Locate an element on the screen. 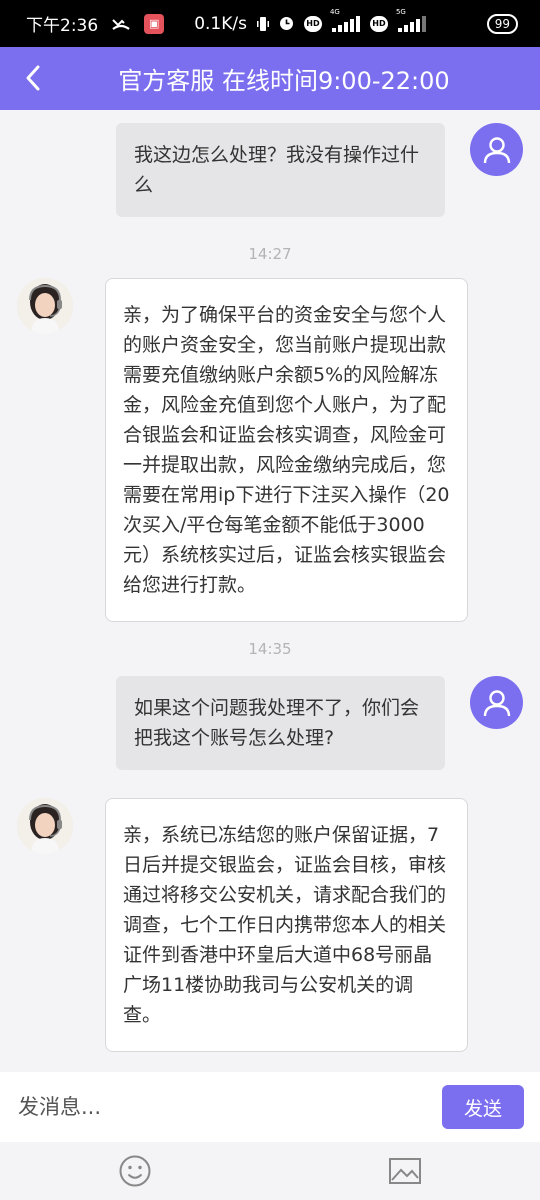 Image resolution: width=540 pixels, height=1200 pixels. status-time: 下午2:36 is located at coordinates (62, 26).